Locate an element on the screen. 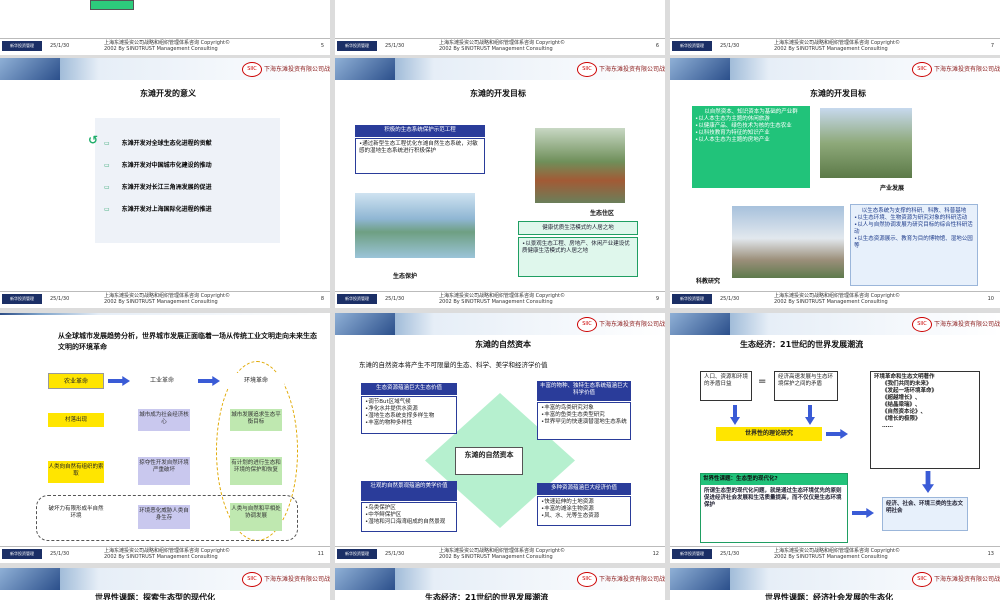 The width and height of the screenshot is (1000, 600). ecology-residence-photo is located at coordinates (580, 165).